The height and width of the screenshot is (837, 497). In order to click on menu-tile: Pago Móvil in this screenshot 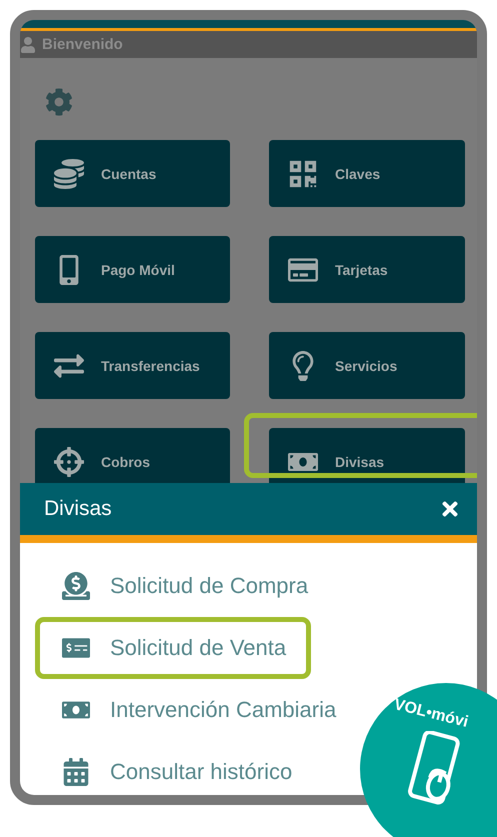, I will do `click(132, 269)`.